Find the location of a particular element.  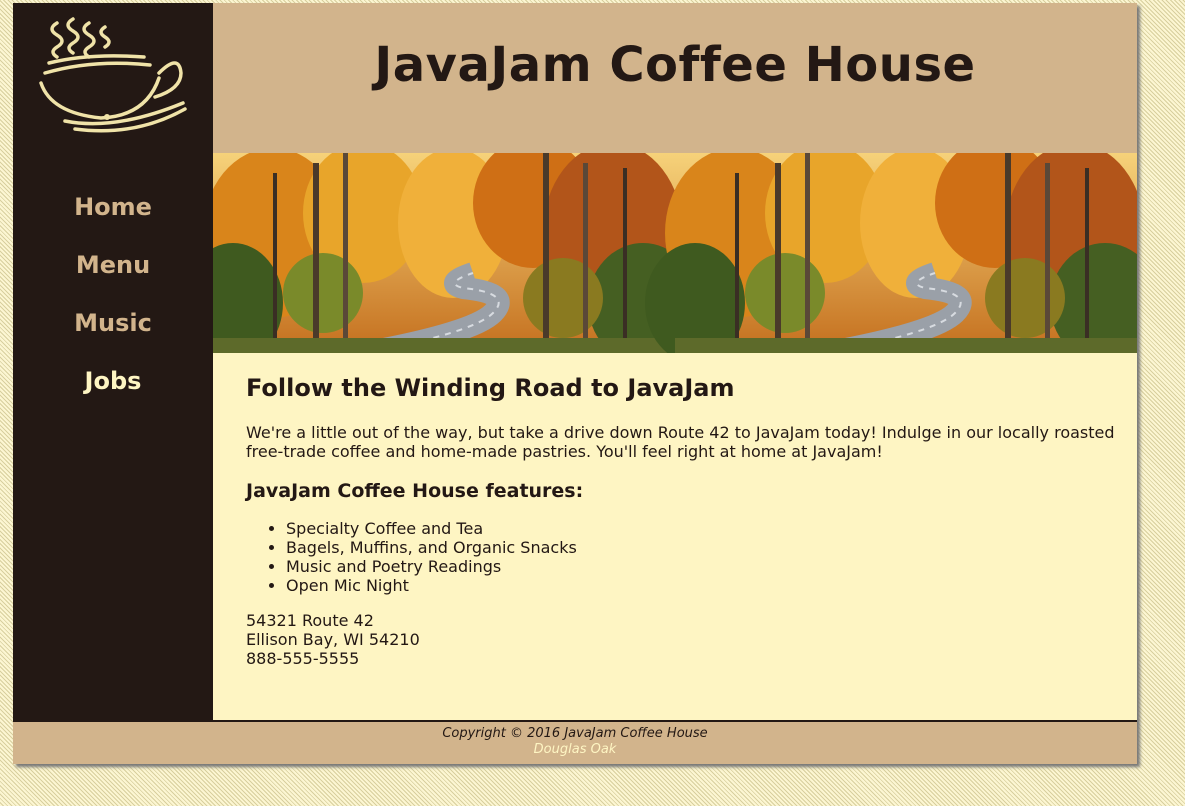

list-item: Bagels, Muffins, and Organic Snacks is located at coordinates (701, 547).